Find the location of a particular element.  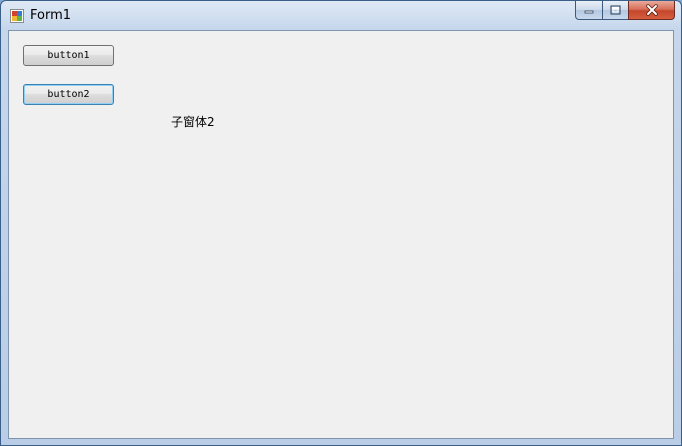

minimize-button is located at coordinates (588, 10).